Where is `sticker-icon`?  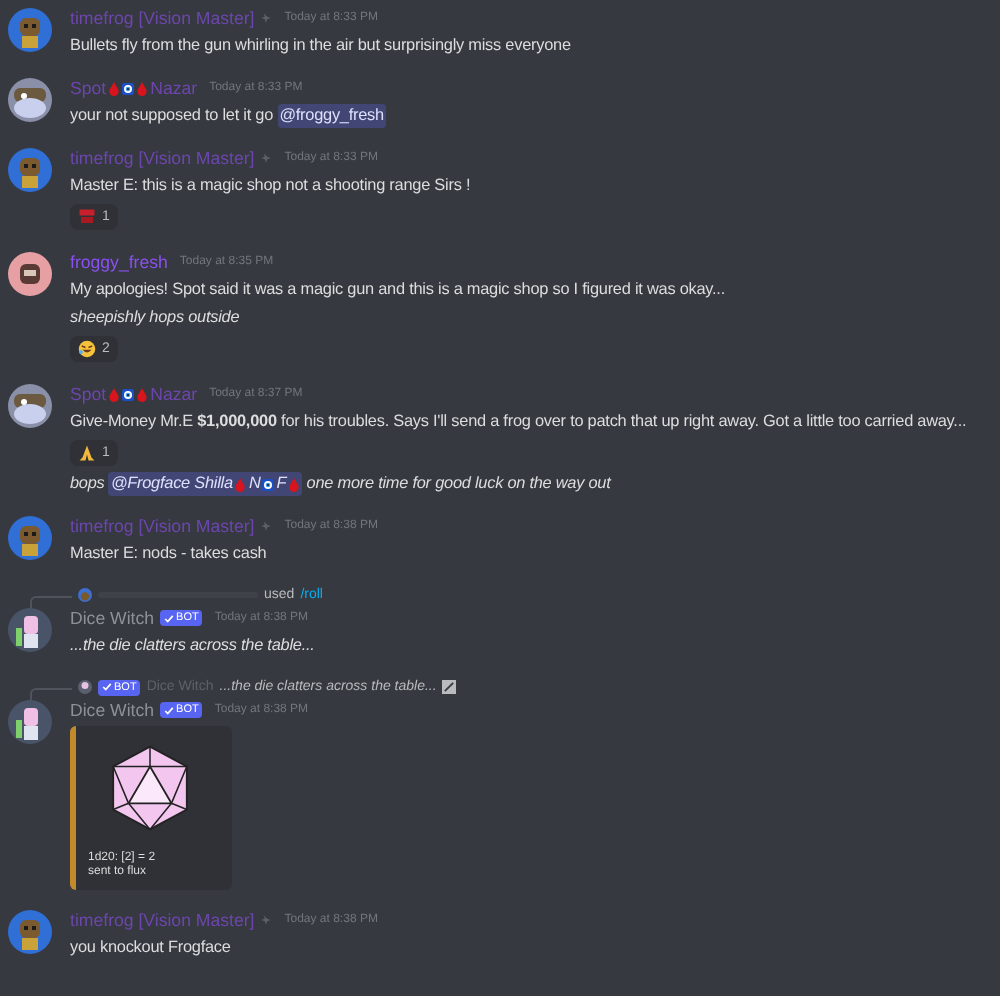 sticker-icon is located at coordinates (87, 217).